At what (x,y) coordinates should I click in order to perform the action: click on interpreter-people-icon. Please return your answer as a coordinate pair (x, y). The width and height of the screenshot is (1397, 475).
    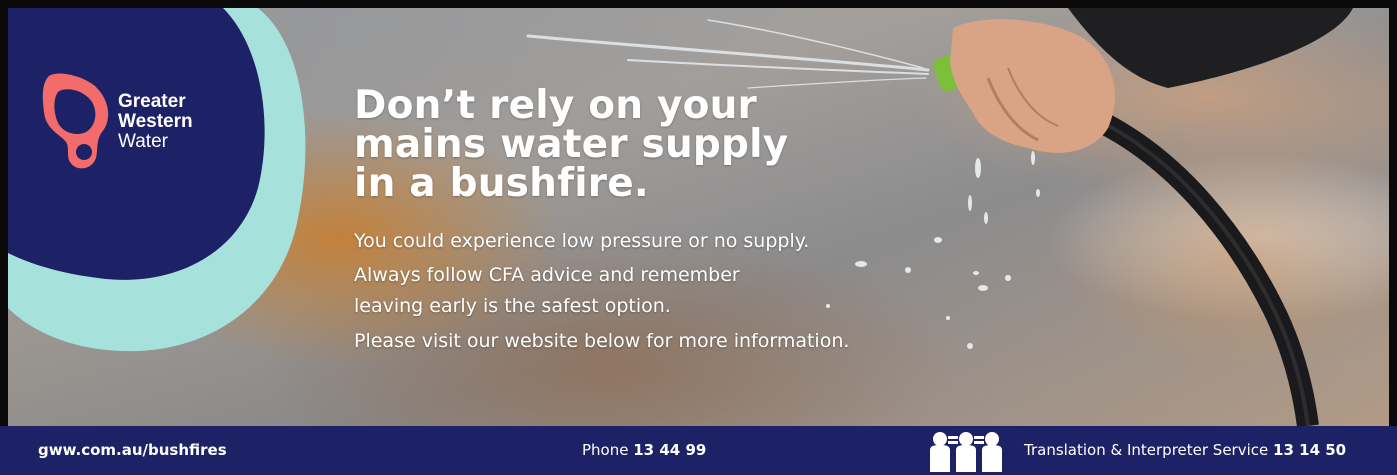
    Looking at the image, I should click on (966, 452).